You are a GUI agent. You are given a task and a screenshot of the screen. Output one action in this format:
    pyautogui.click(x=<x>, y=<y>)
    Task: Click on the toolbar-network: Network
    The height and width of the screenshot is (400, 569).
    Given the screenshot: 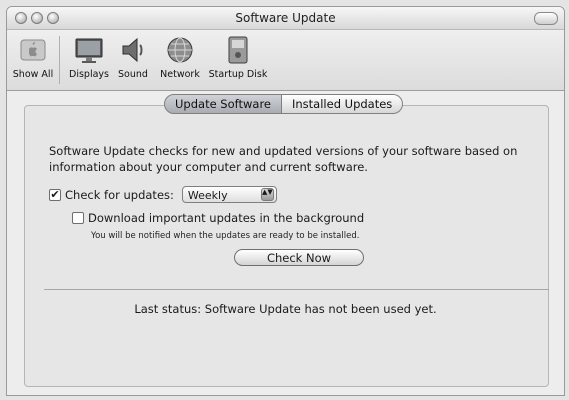 What is the action you would take?
    pyautogui.click(x=180, y=57)
    